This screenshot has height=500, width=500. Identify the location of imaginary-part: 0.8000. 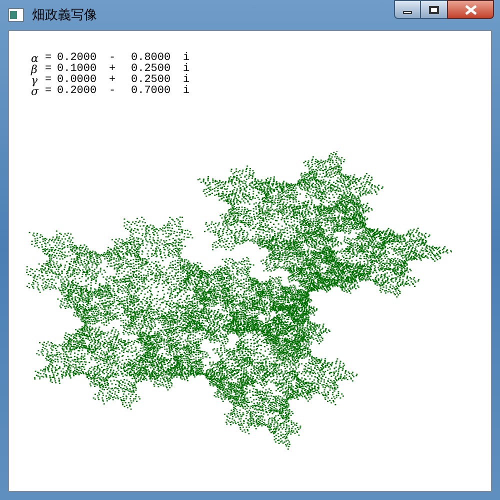
(151, 58).